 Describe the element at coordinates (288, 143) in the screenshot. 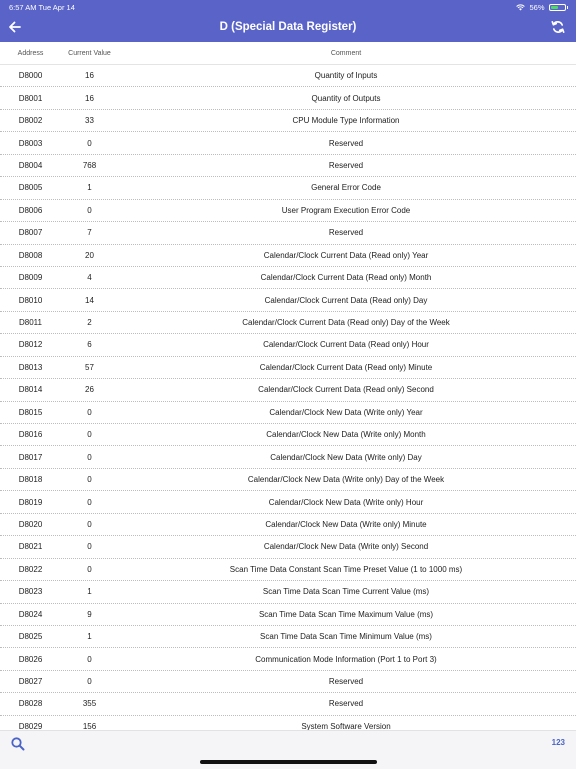

I see `table-row: D8003 0 Reserved` at that location.